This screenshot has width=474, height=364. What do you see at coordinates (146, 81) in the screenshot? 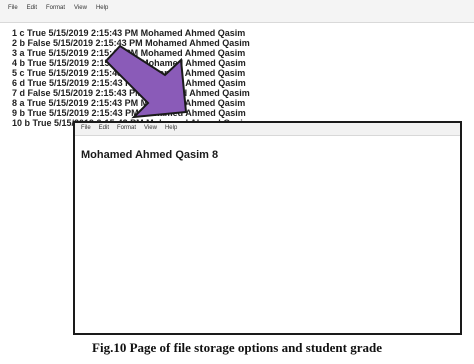
I see `arrow-shape` at bounding box center [146, 81].